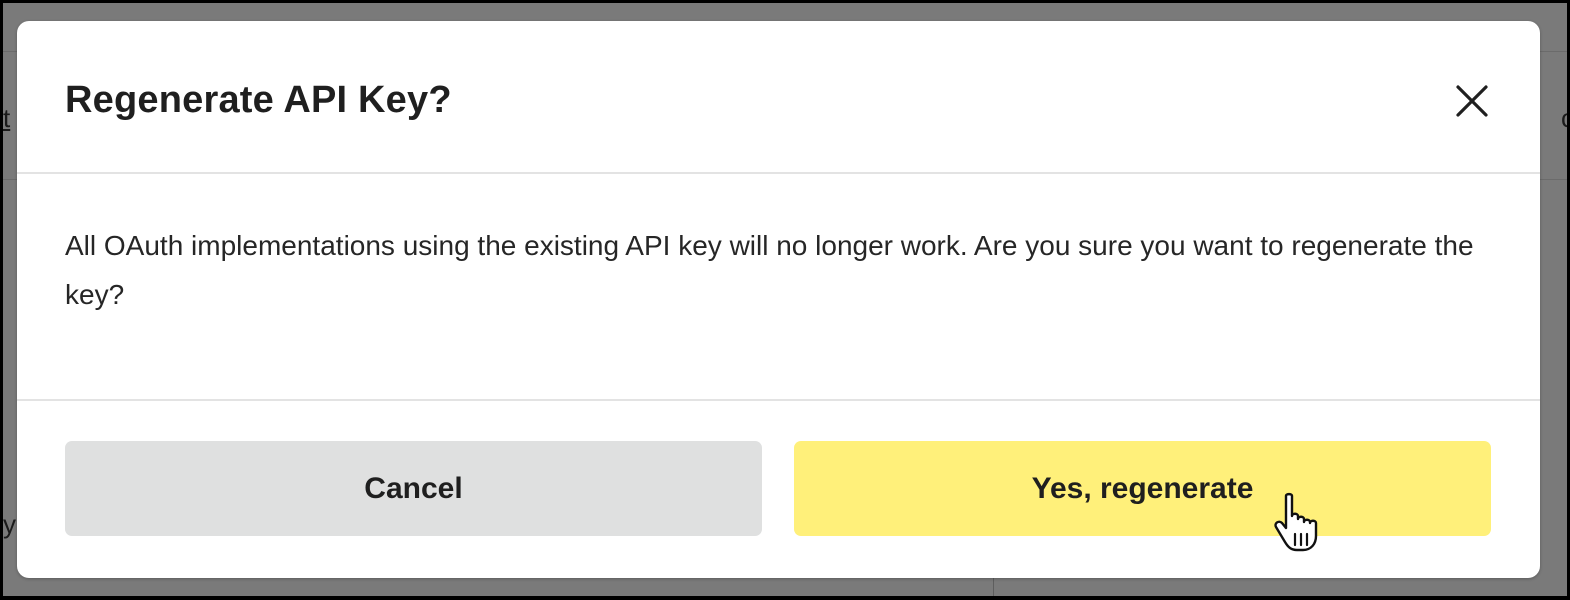  I want to click on background-text-fragment: c, so click(1564, 118).